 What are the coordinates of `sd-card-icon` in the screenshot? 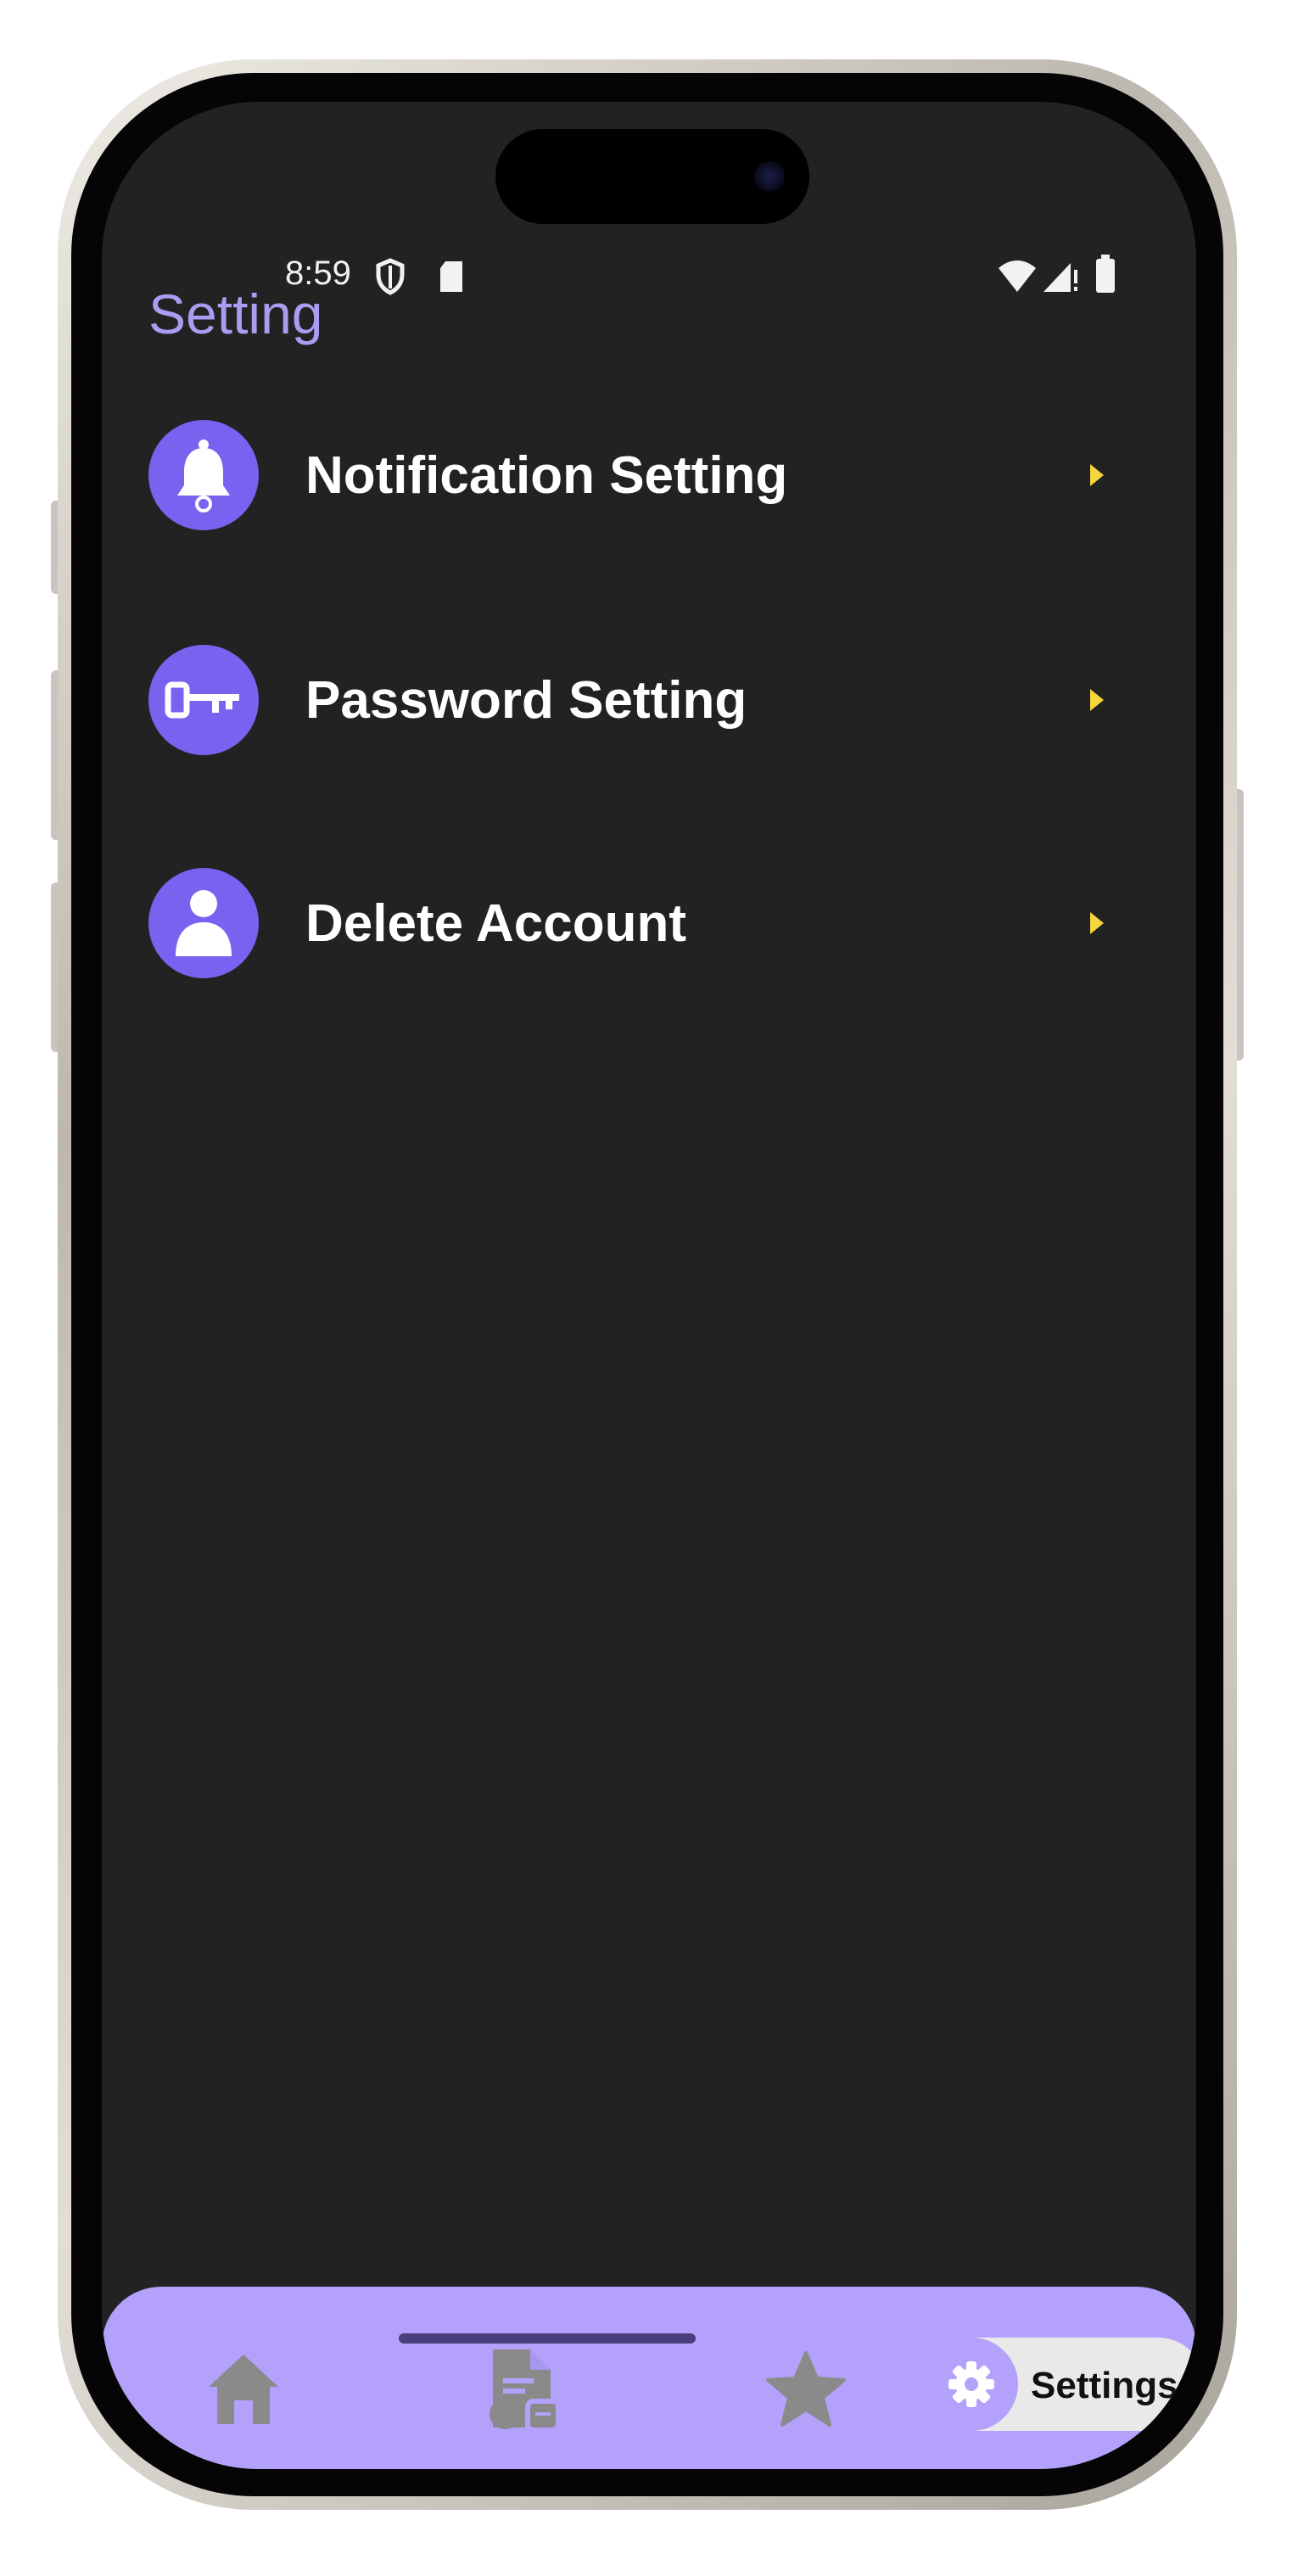 It's located at (451, 276).